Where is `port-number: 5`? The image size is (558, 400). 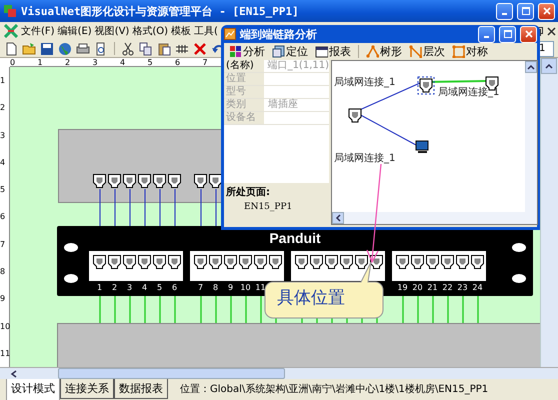 port-number: 5 is located at coordinates (159, 287).